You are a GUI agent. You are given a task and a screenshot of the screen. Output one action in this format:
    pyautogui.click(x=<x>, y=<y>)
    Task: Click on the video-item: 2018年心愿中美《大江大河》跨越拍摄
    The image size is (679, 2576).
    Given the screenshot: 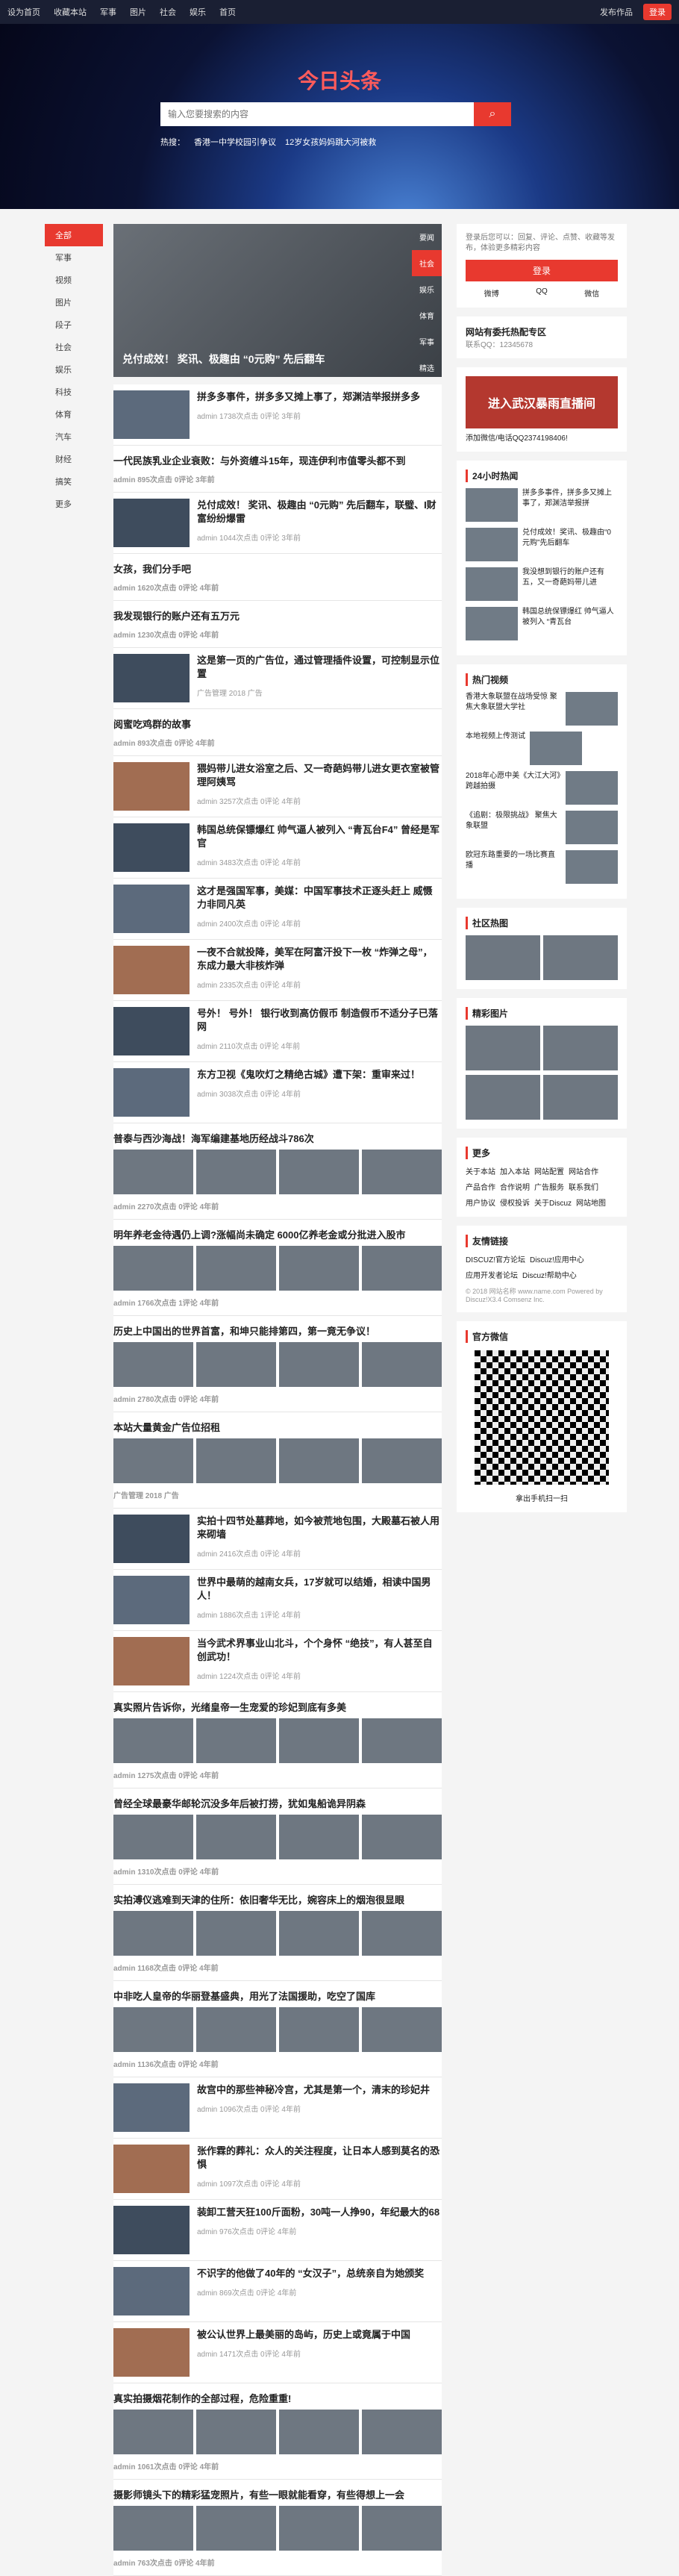 What is the action you would take?
    pyautogui.click(x=542, y=788)
    